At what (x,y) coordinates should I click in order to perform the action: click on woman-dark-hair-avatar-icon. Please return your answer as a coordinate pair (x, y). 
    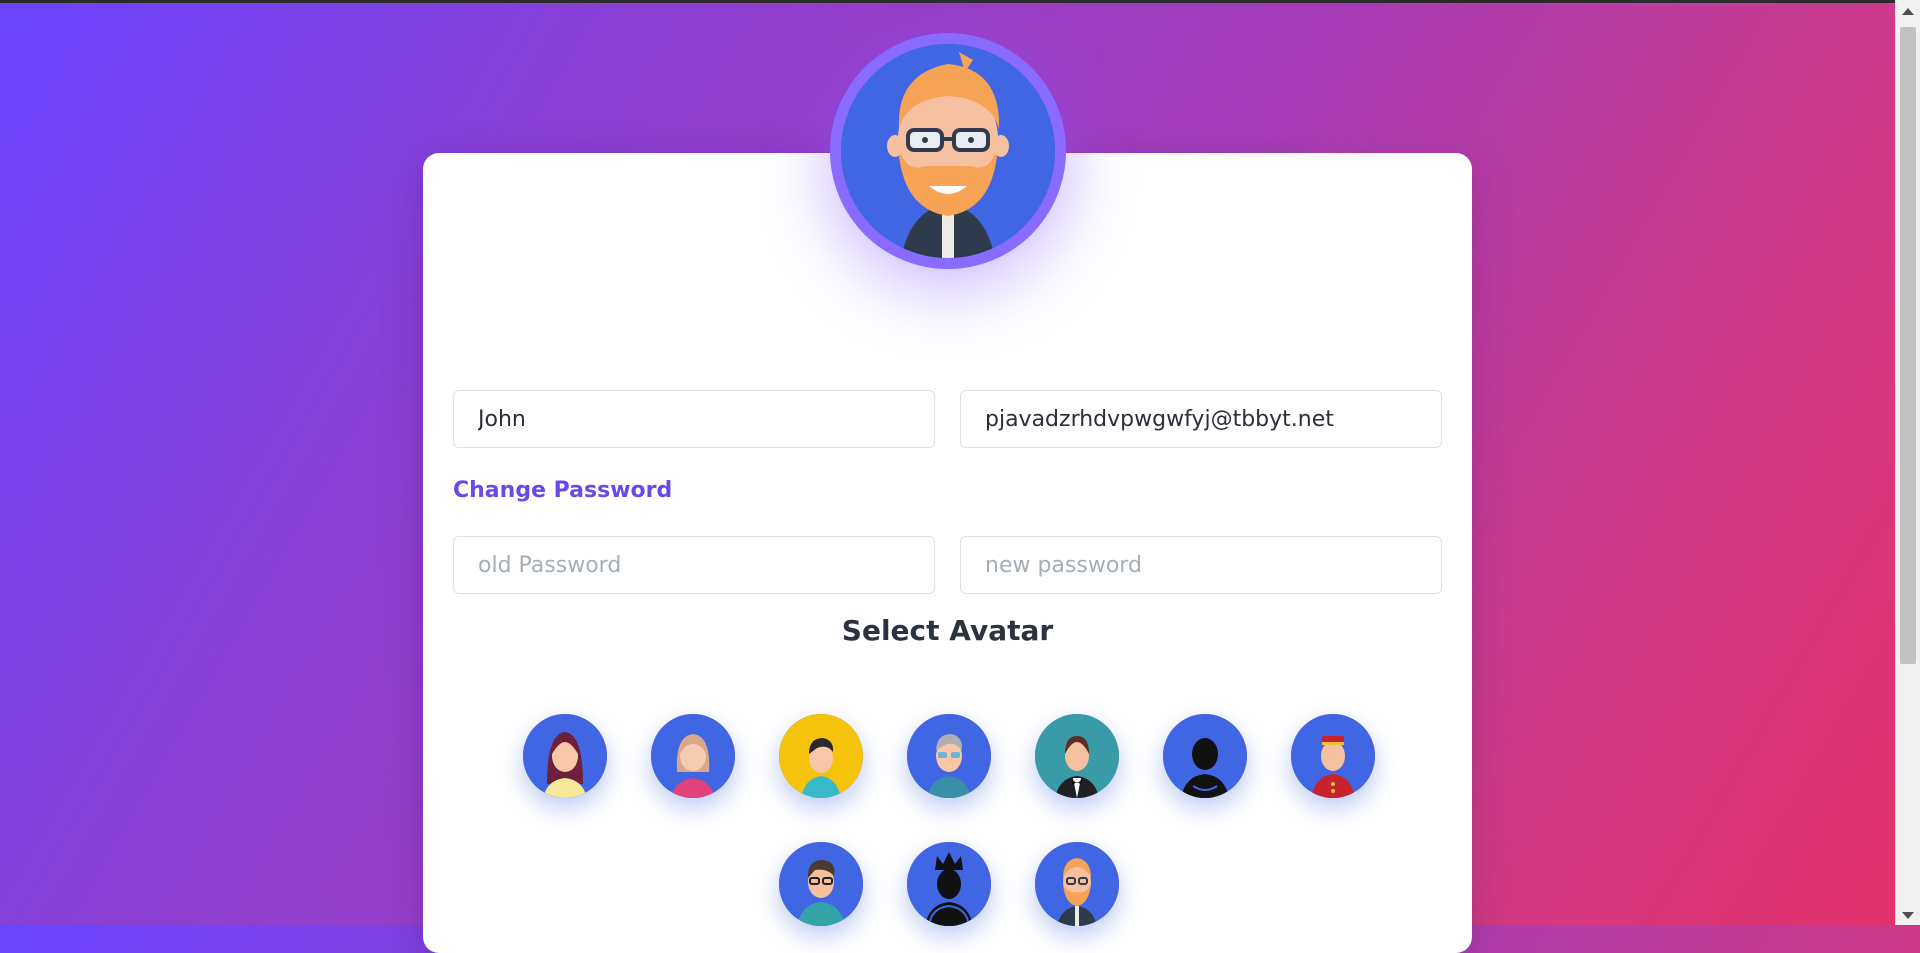
    Looking at the image, I should click on (565, 756).